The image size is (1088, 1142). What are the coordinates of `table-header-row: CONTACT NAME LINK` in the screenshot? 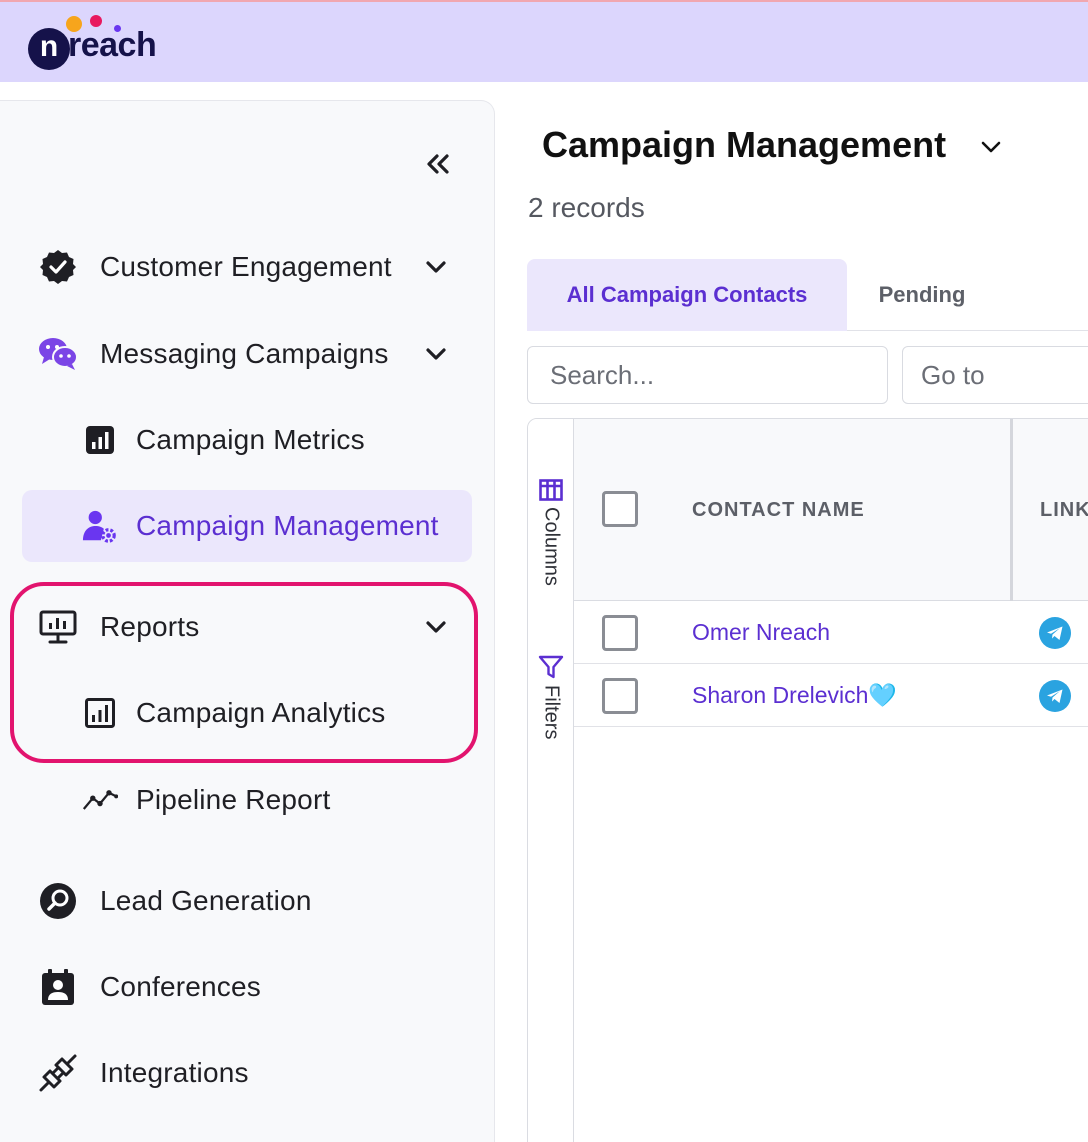 It's located at (831, 510).